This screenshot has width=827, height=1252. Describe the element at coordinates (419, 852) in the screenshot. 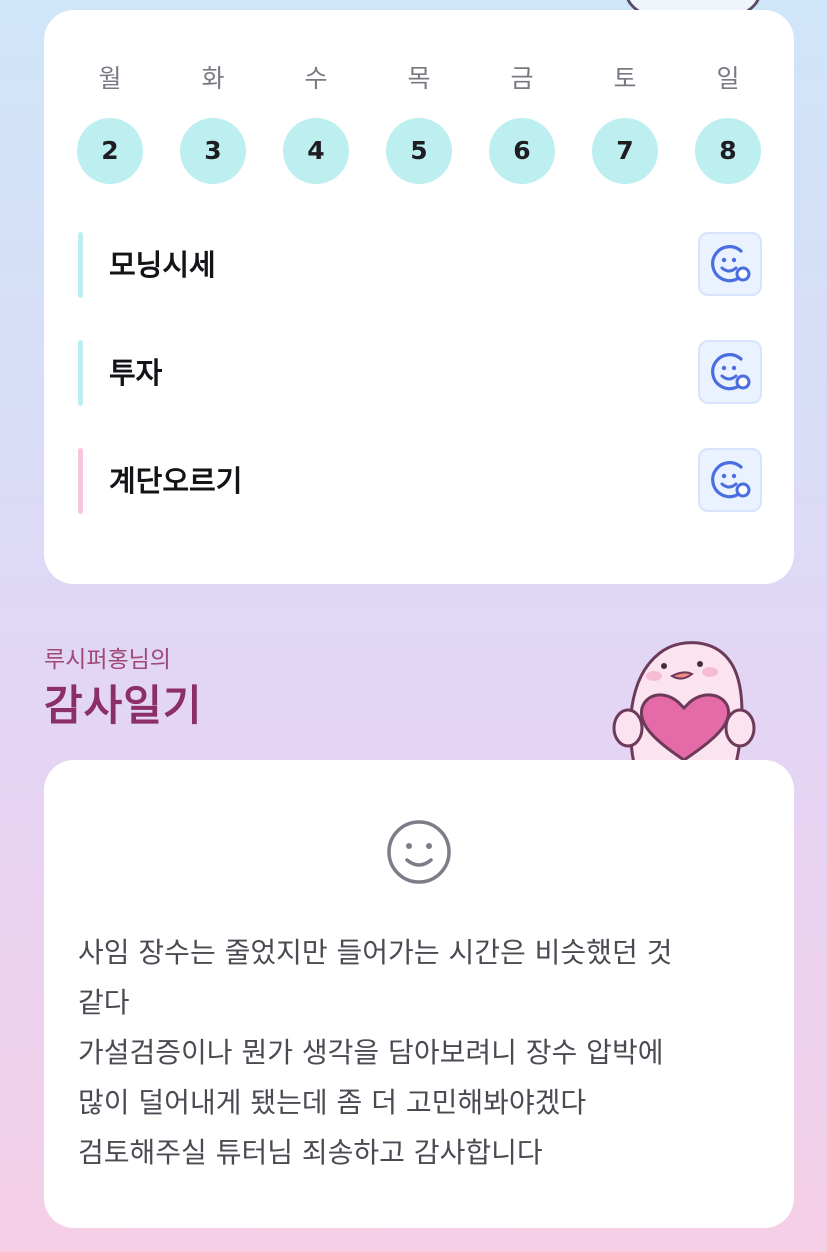

I see `smile-face-icon` at that location.